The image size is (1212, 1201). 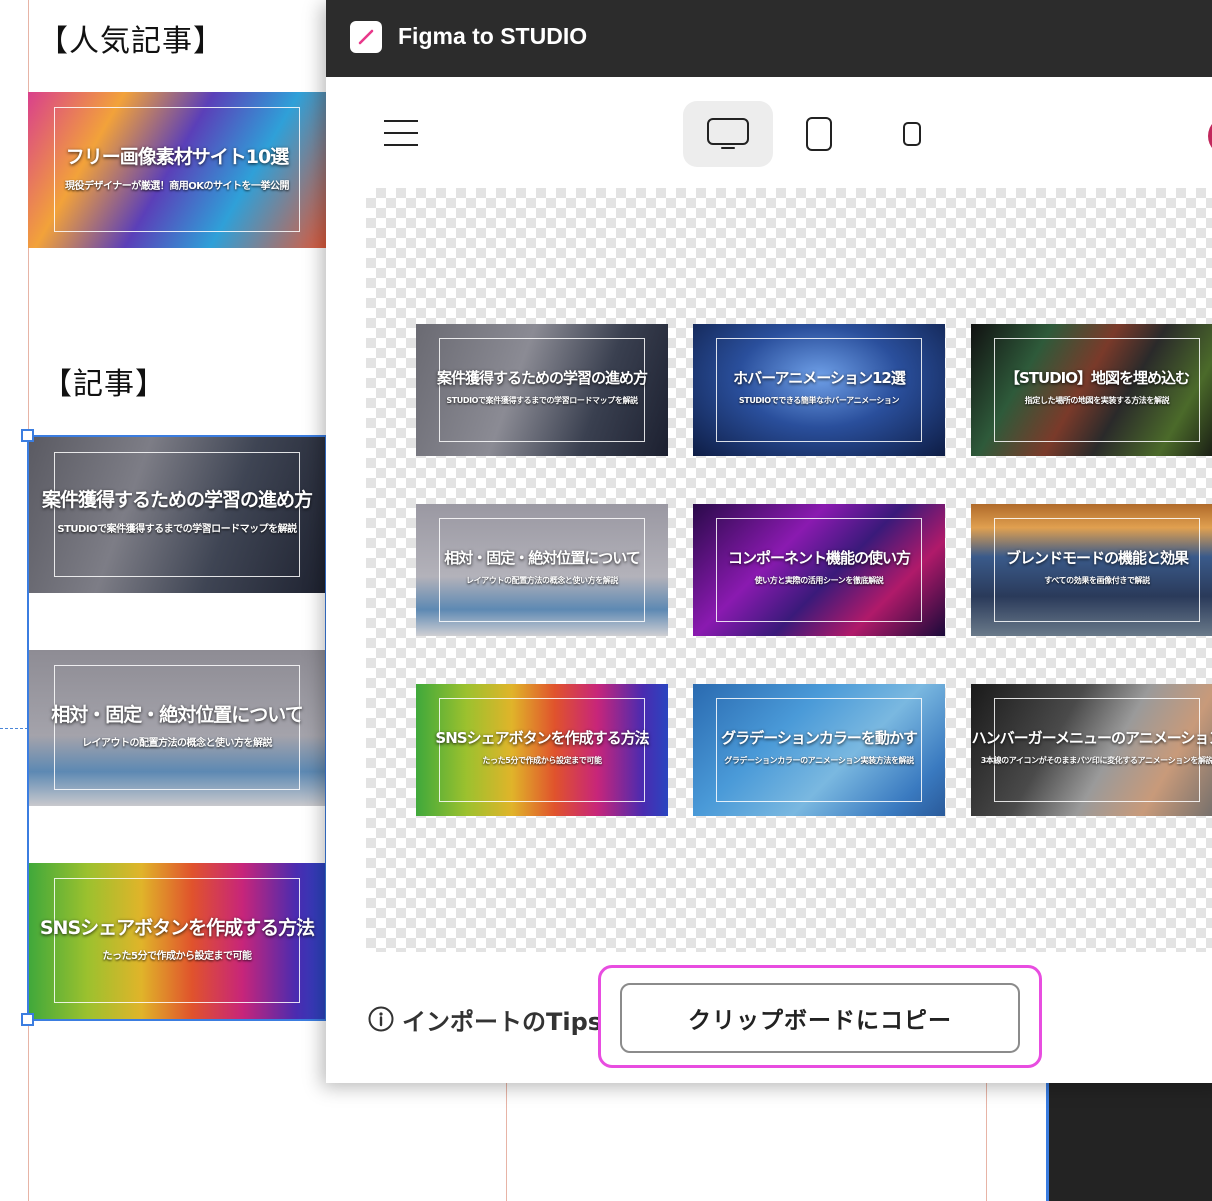 What do you see at coordinates (542, 738) in the screenshot?
I see `preview-card-title: SNSシェアボタンを作成する方法` at bounding box center [542, 738].